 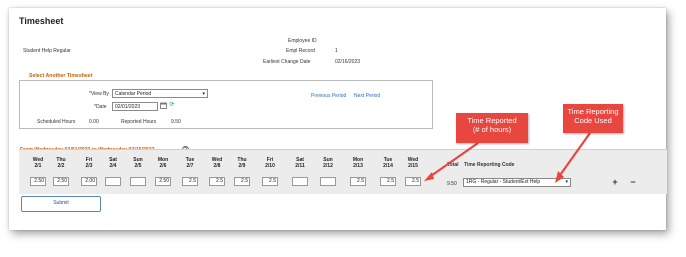 What do you see at coordinates (492, 128) in the screenshot?
I see `time-reported-callout: Time Reported (# of hours)` at bounding box center [492, 128].